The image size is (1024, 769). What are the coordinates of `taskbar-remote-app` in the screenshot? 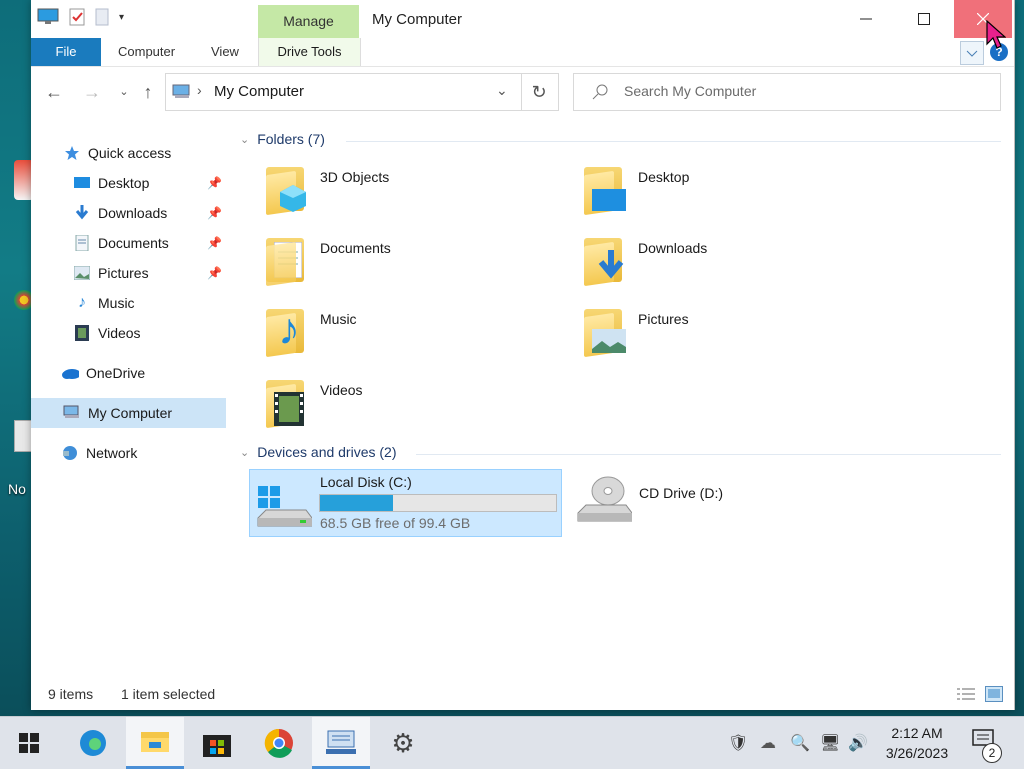 It's located at (341, 743).